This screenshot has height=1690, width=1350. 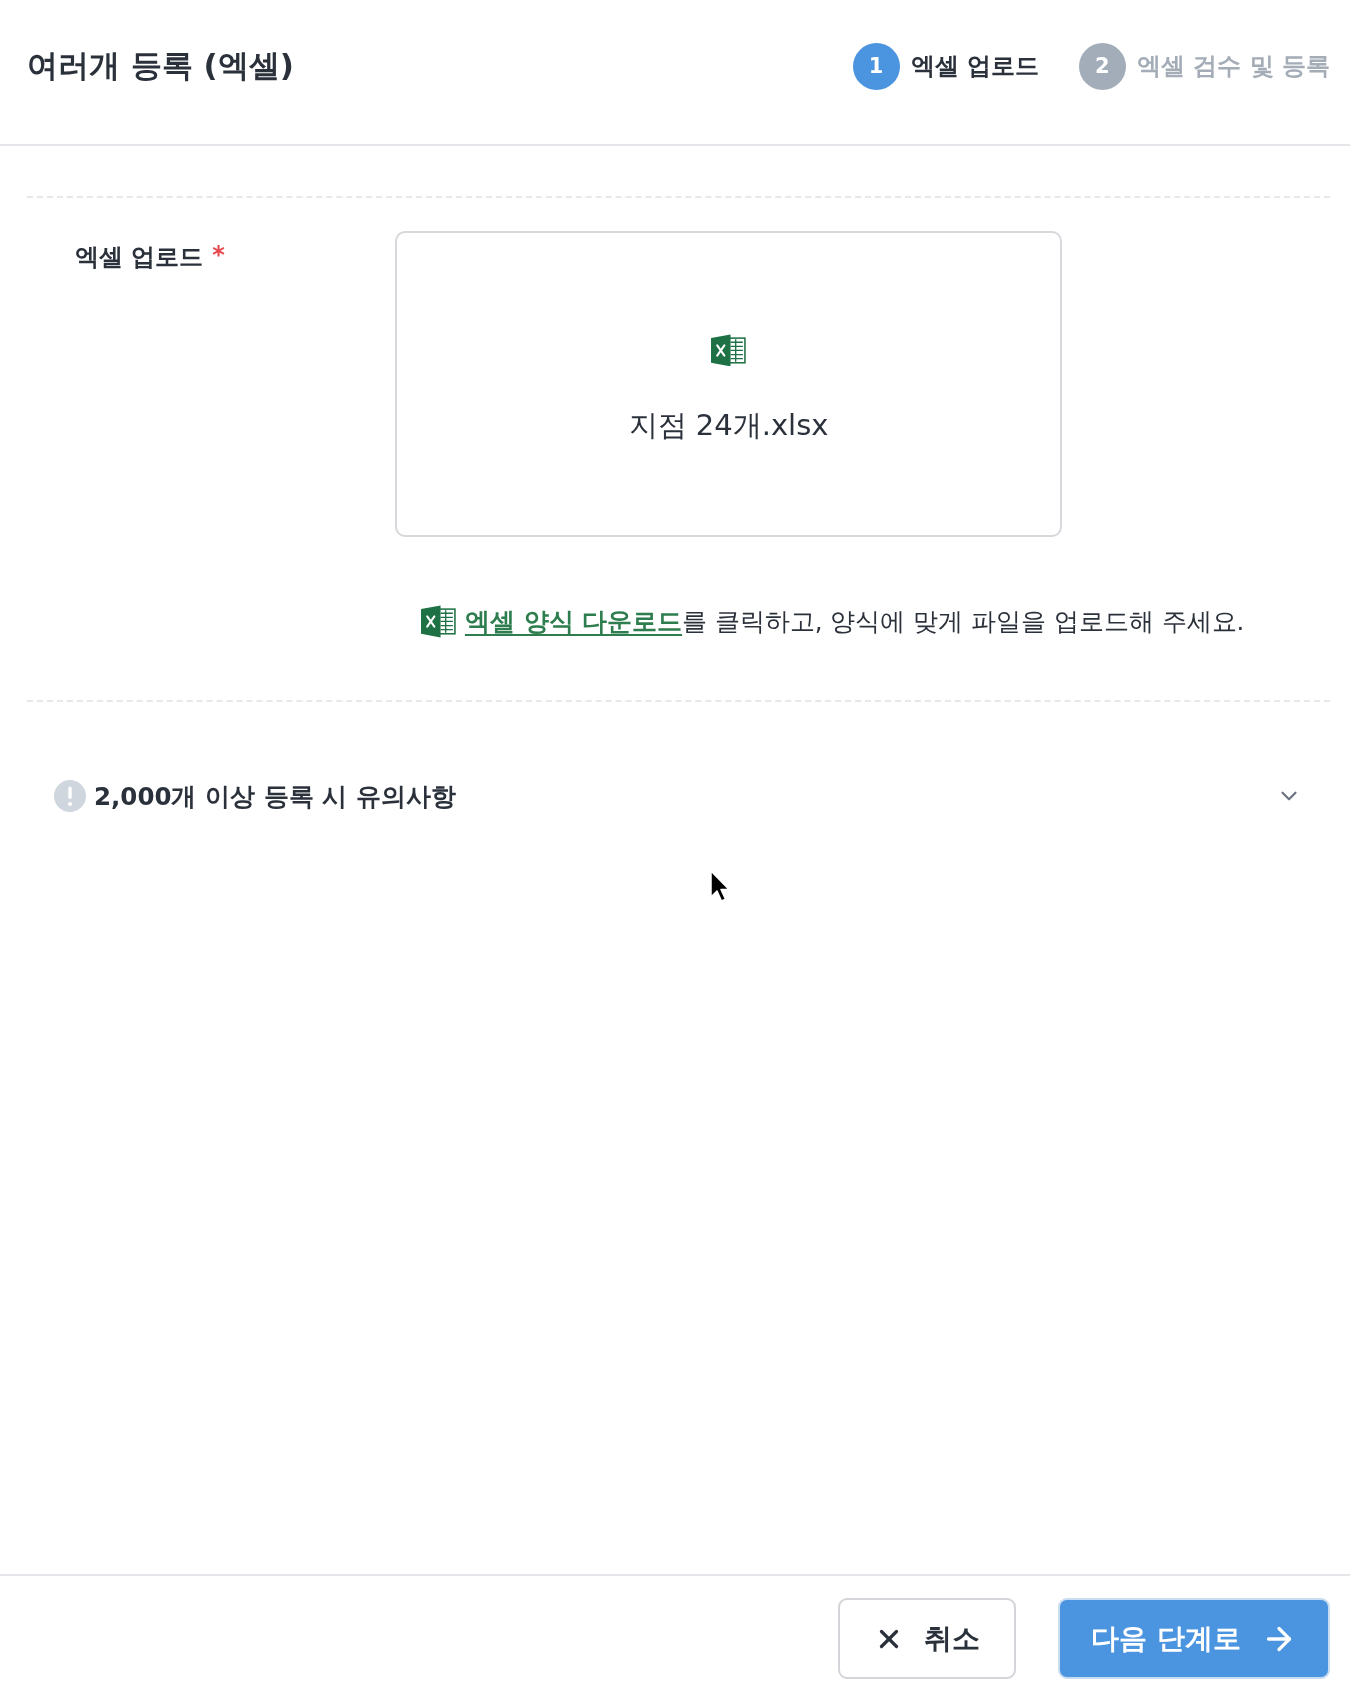 What do you see at coordinates (927, 1638) in the screenshot?
I see `cancel-button: 취소` at bounding box center [927, 1638].